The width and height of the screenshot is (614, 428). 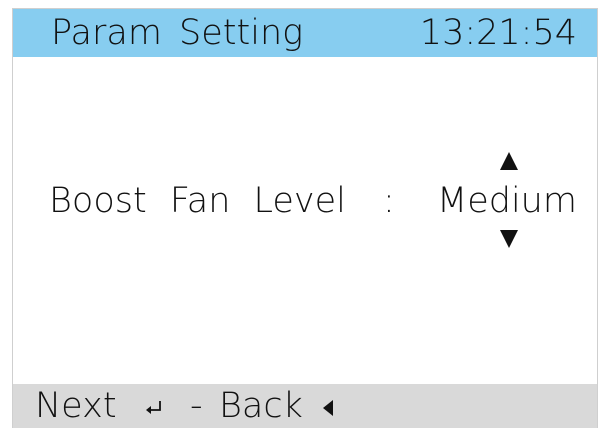 I want to click on enter-icon, so click(x=154, y=410).